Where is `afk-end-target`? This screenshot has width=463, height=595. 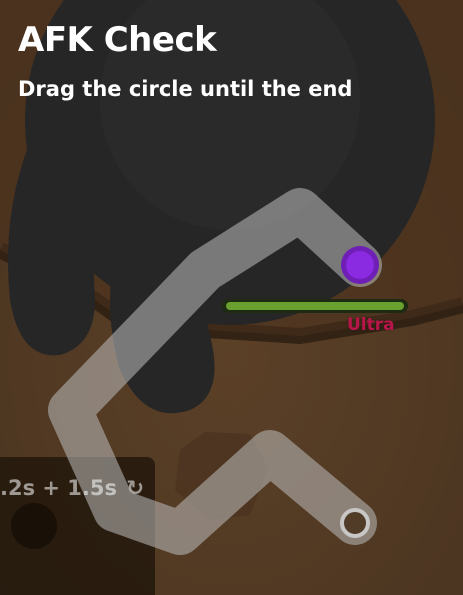
afk-end-target is located at coordinates (355, 523).